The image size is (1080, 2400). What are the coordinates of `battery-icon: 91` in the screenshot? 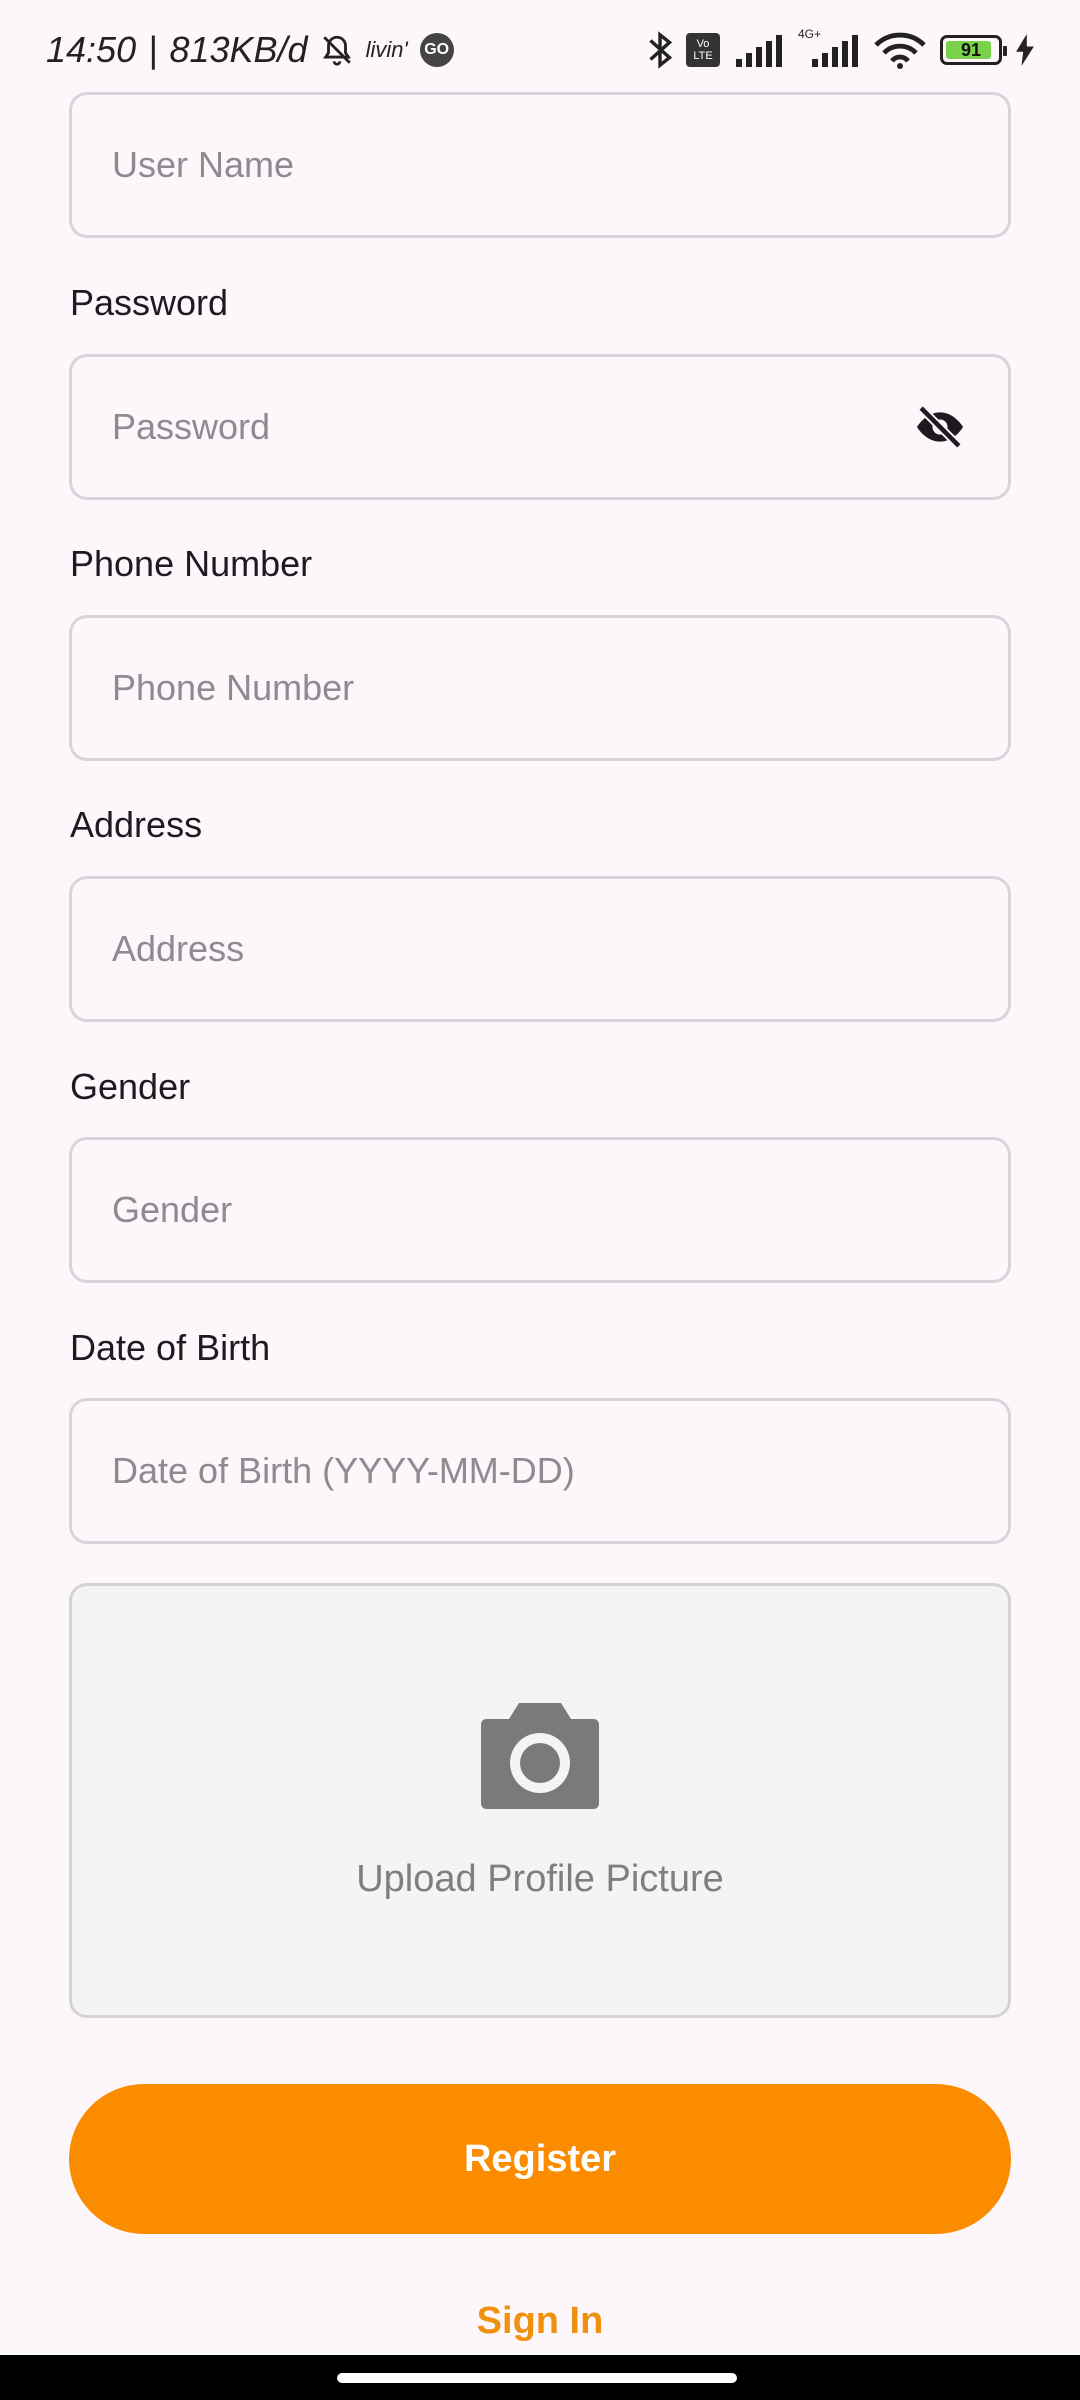 It's located at (973, 50).